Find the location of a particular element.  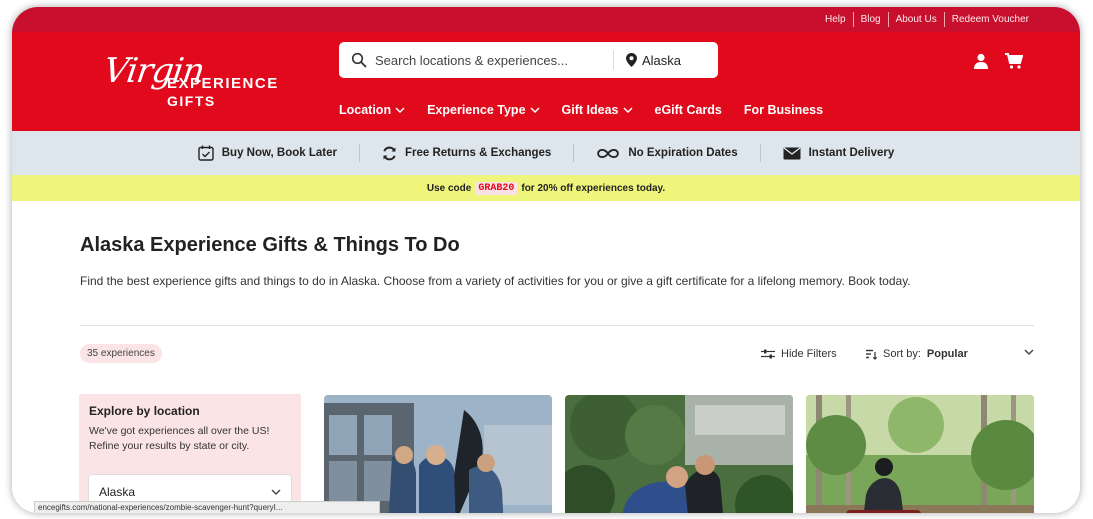

promo-code: GRAB20 is located at coordinates (496, 188).